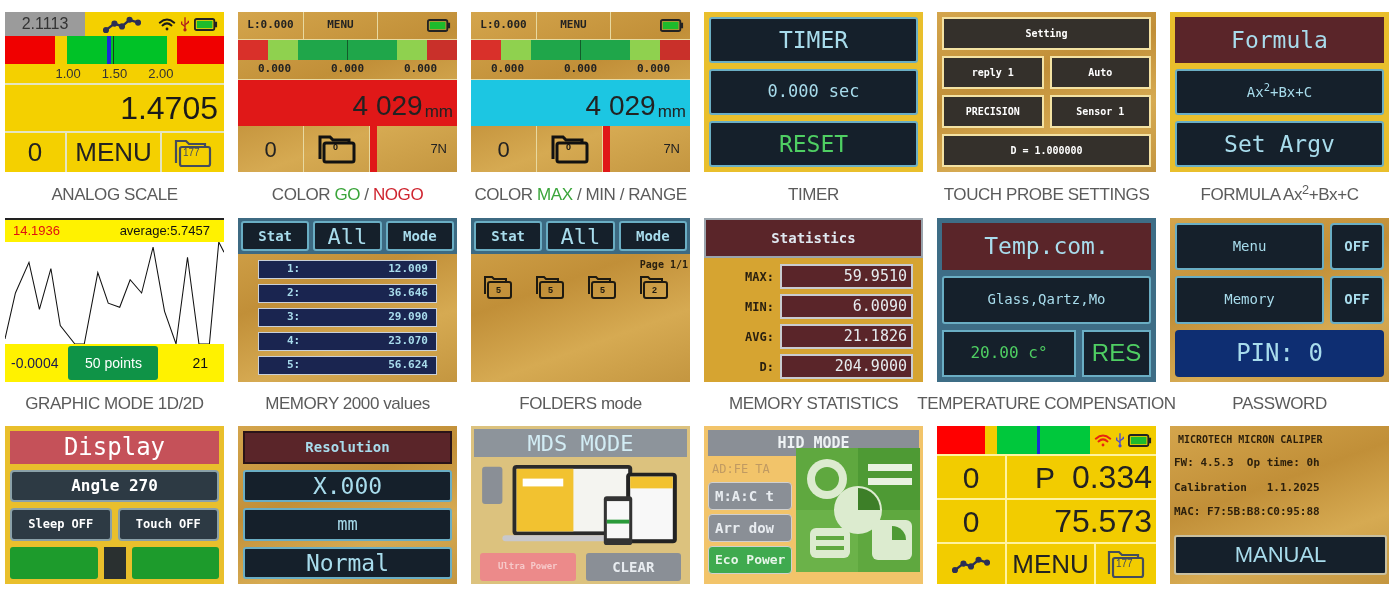 This screenshot has width=1394, height=598. I want to click on screen-button: Memory, so click(1249, 300).